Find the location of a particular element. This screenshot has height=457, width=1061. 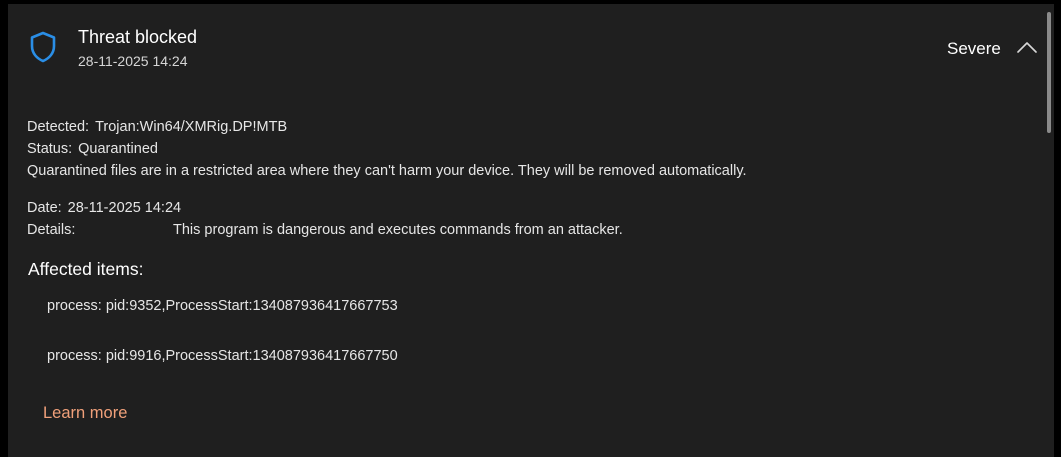

affected-items-title: Affected items: is located at coordinates (86, 269).